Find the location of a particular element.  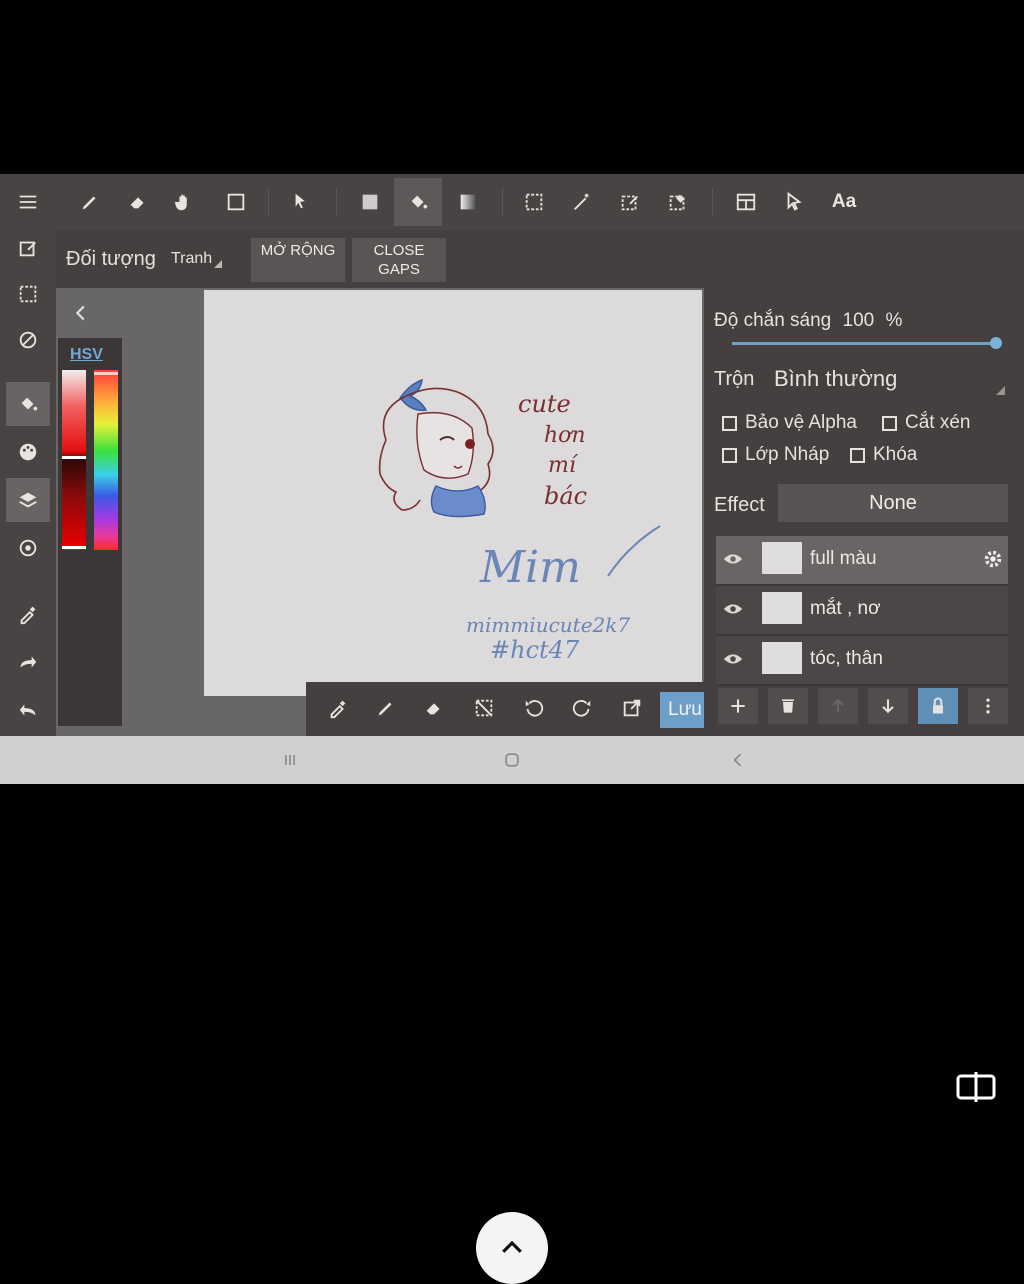

add-layer-button is located at coordinates (738, 706).